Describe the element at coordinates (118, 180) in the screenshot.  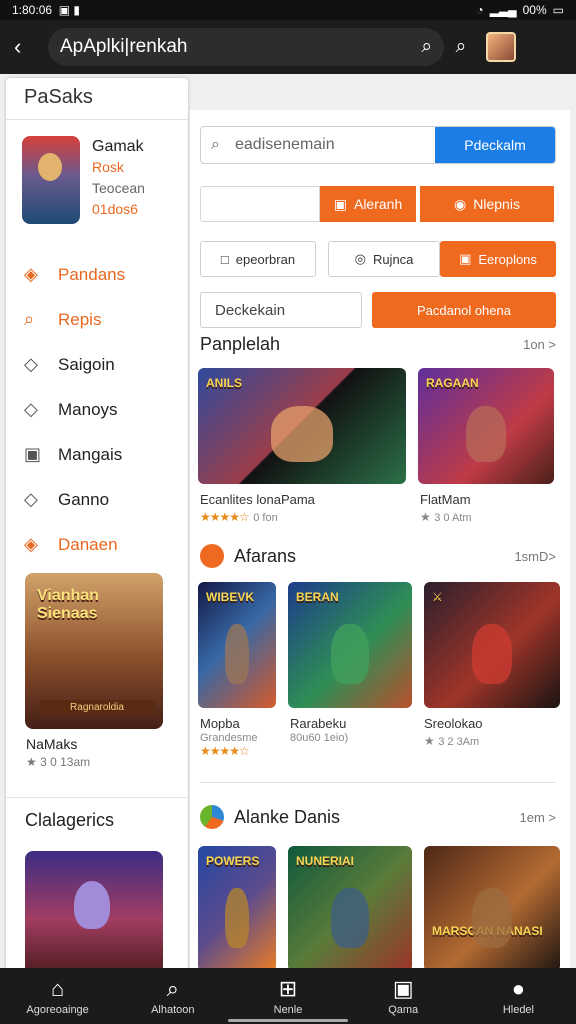
I see `profile-info: Gamak Rosk Teocean 01dos6` at that location.